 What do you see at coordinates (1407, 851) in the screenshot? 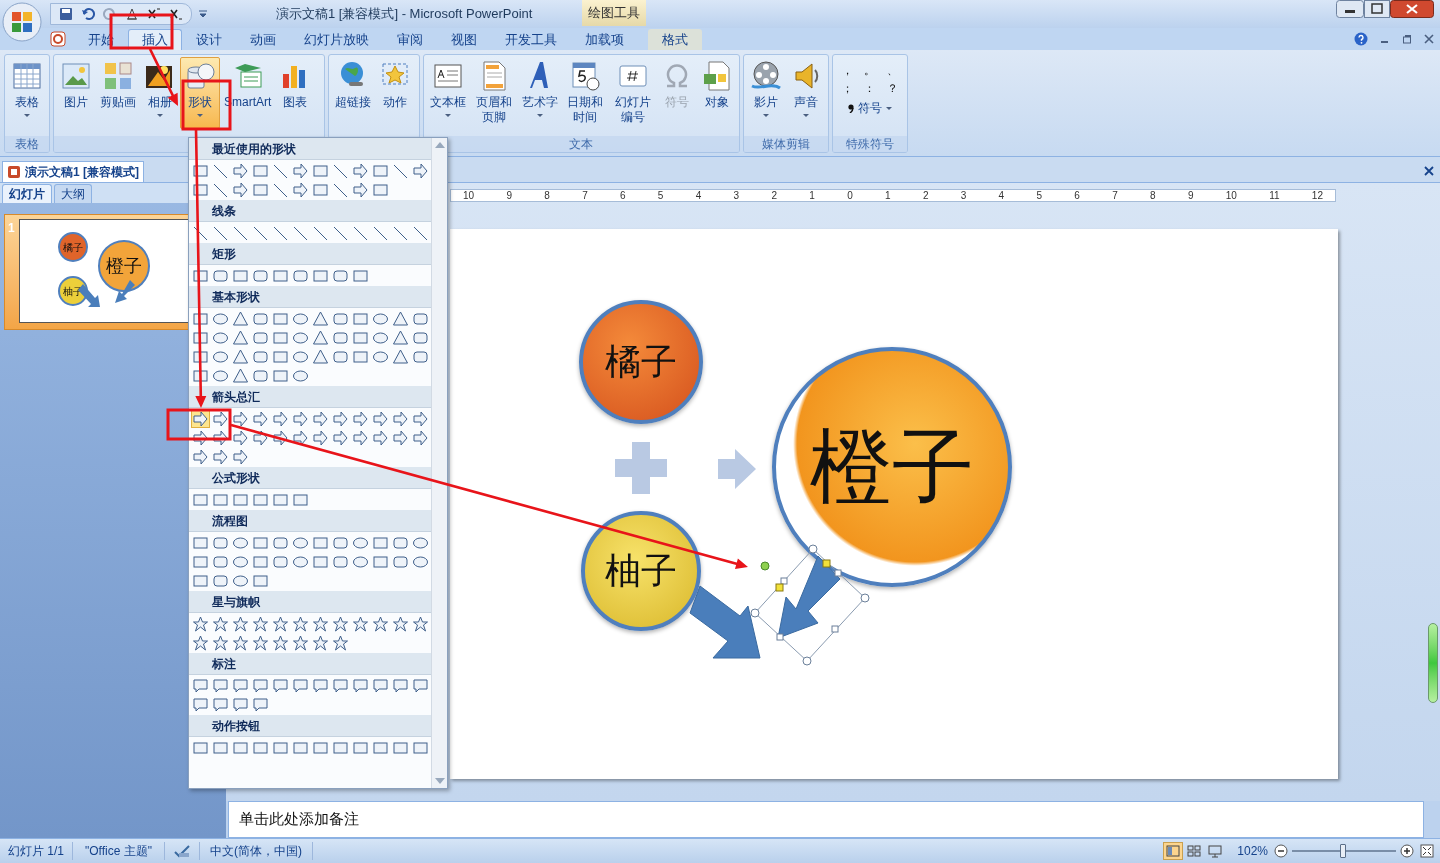
I see `zoom-in-icon` at bounding box center [1407, 851].